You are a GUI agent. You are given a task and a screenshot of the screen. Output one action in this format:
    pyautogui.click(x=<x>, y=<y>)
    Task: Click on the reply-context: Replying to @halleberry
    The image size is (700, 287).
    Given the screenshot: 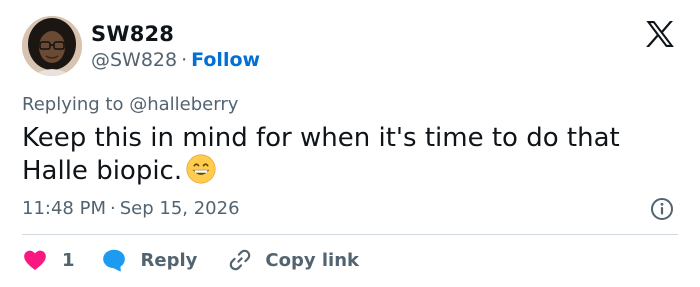 What is the action you would take?
    pyautogui.click(x=130, y=104)
    